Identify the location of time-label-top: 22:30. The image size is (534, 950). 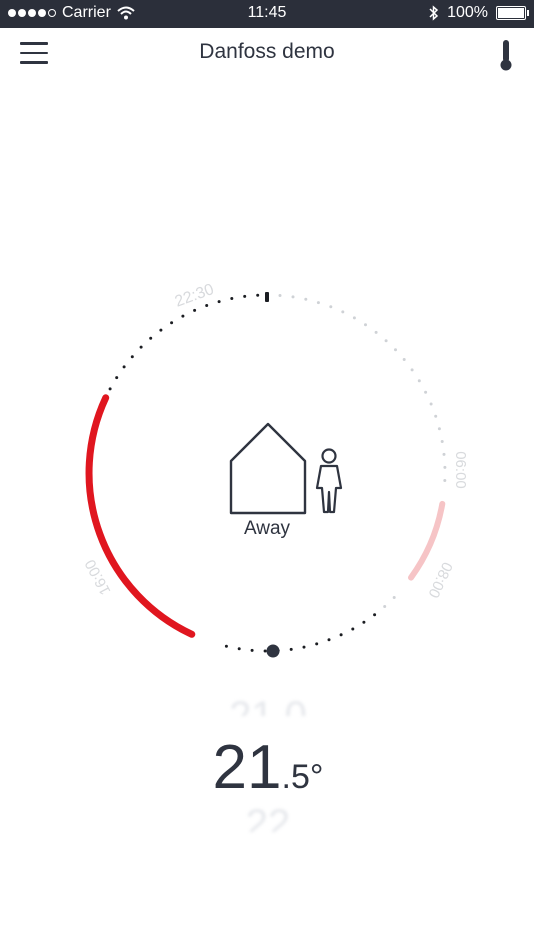
(195, 296).